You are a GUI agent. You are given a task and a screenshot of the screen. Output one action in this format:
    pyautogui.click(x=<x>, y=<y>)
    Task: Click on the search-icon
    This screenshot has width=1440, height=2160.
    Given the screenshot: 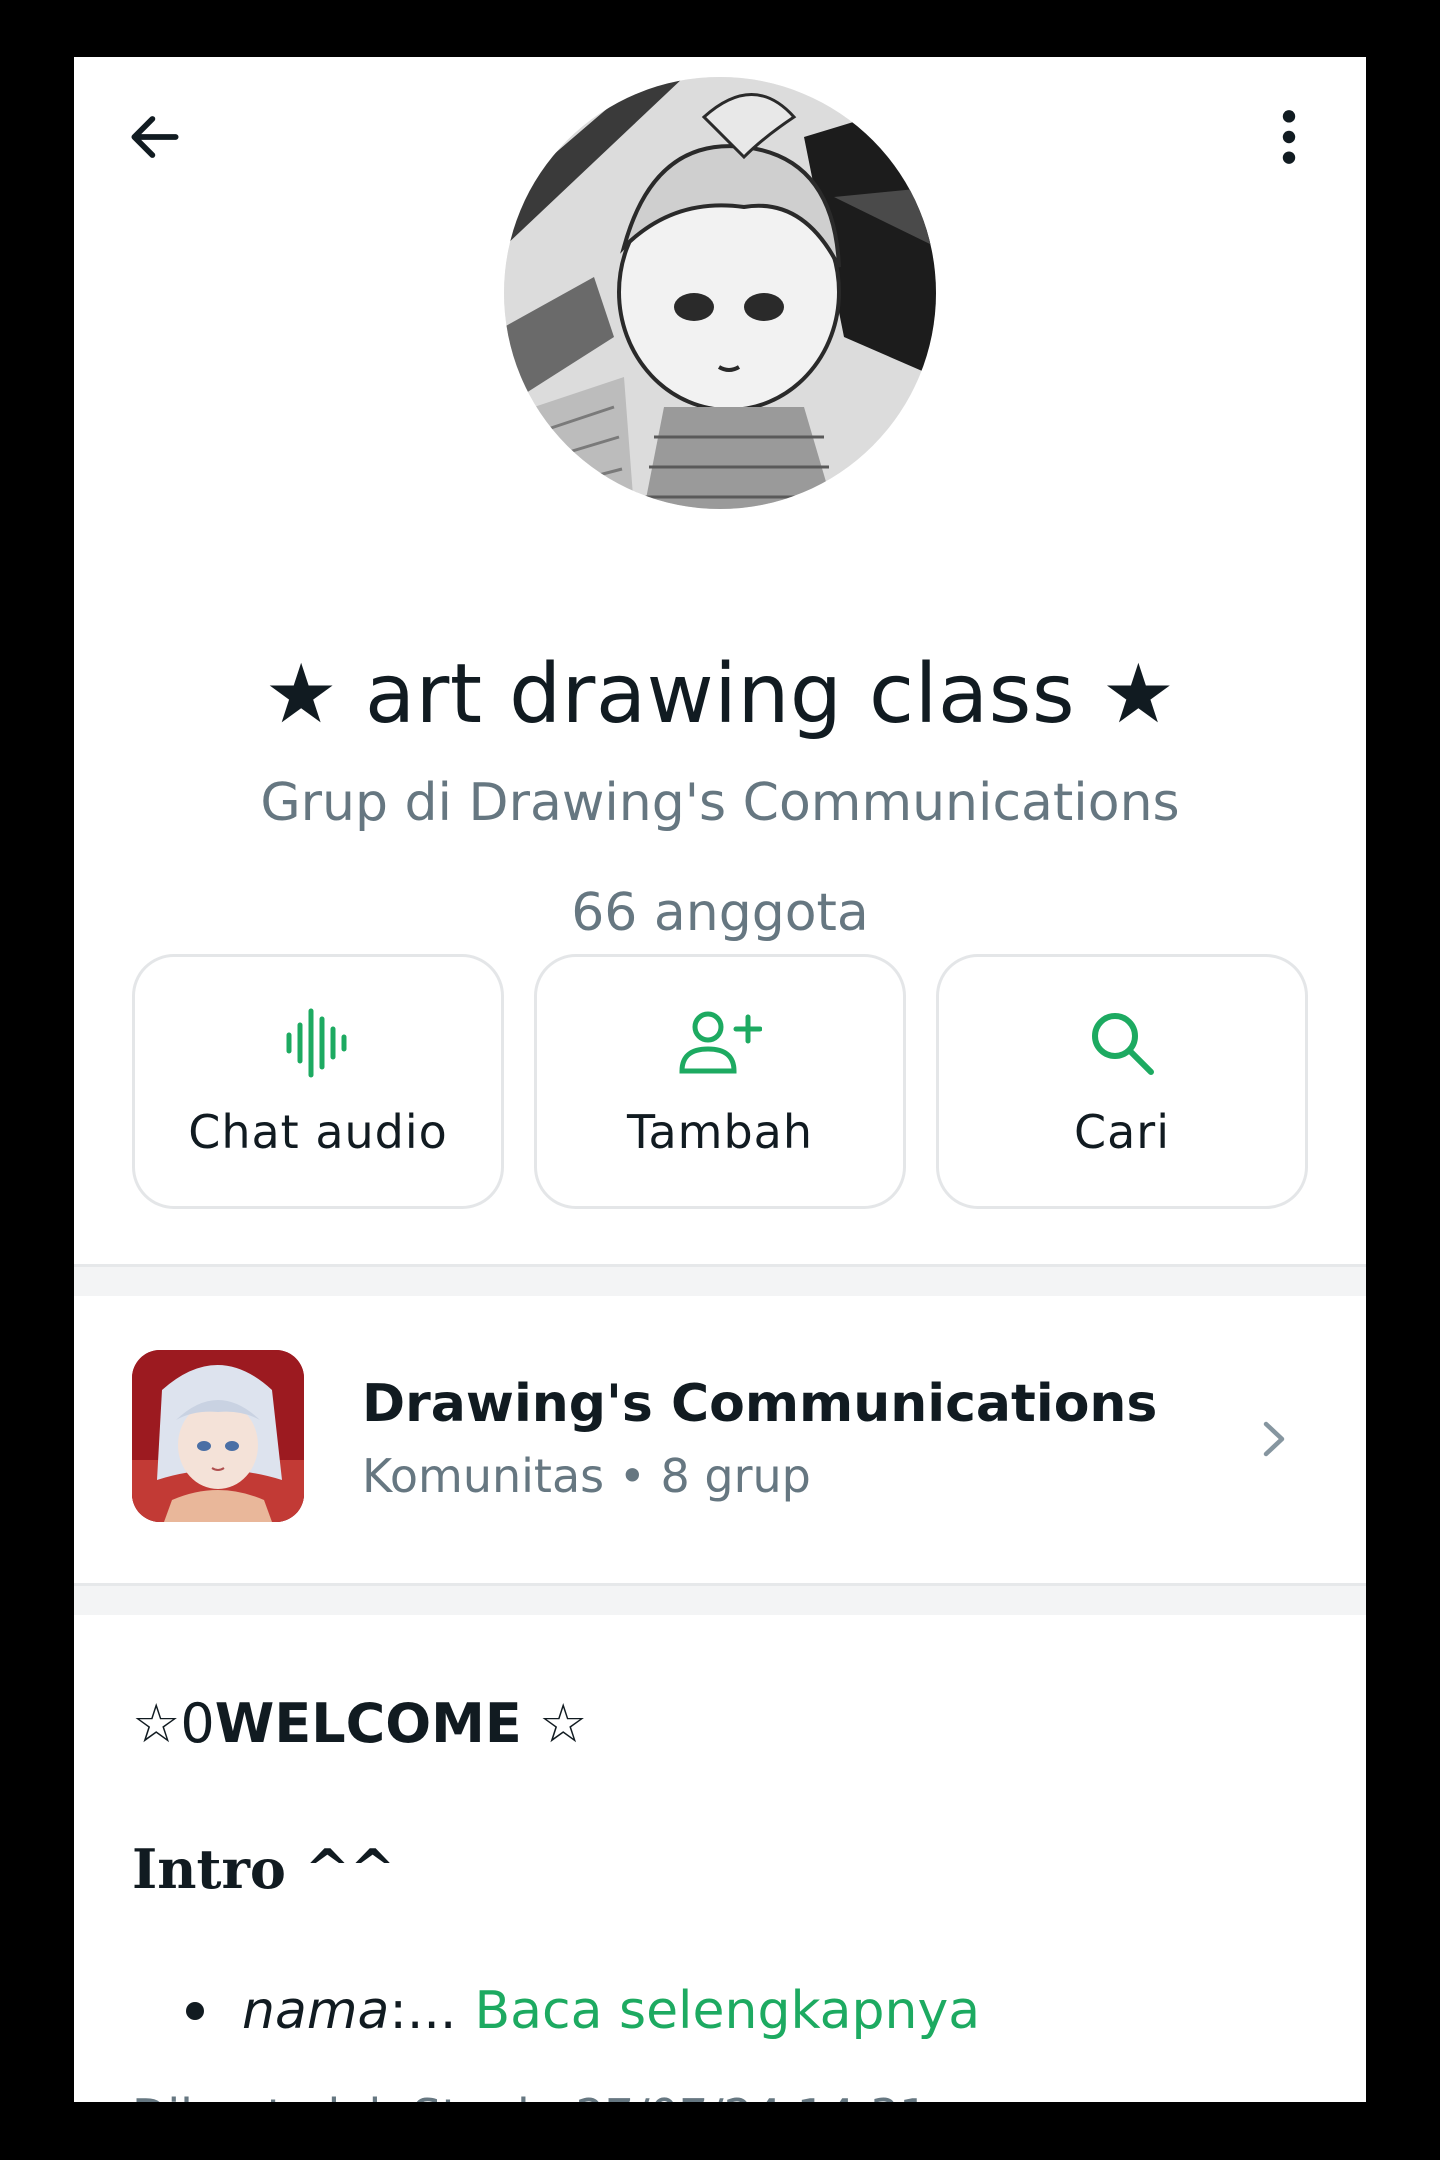 What is the action you would take?
    pyautogui.click(x=1123, y=1044)
    